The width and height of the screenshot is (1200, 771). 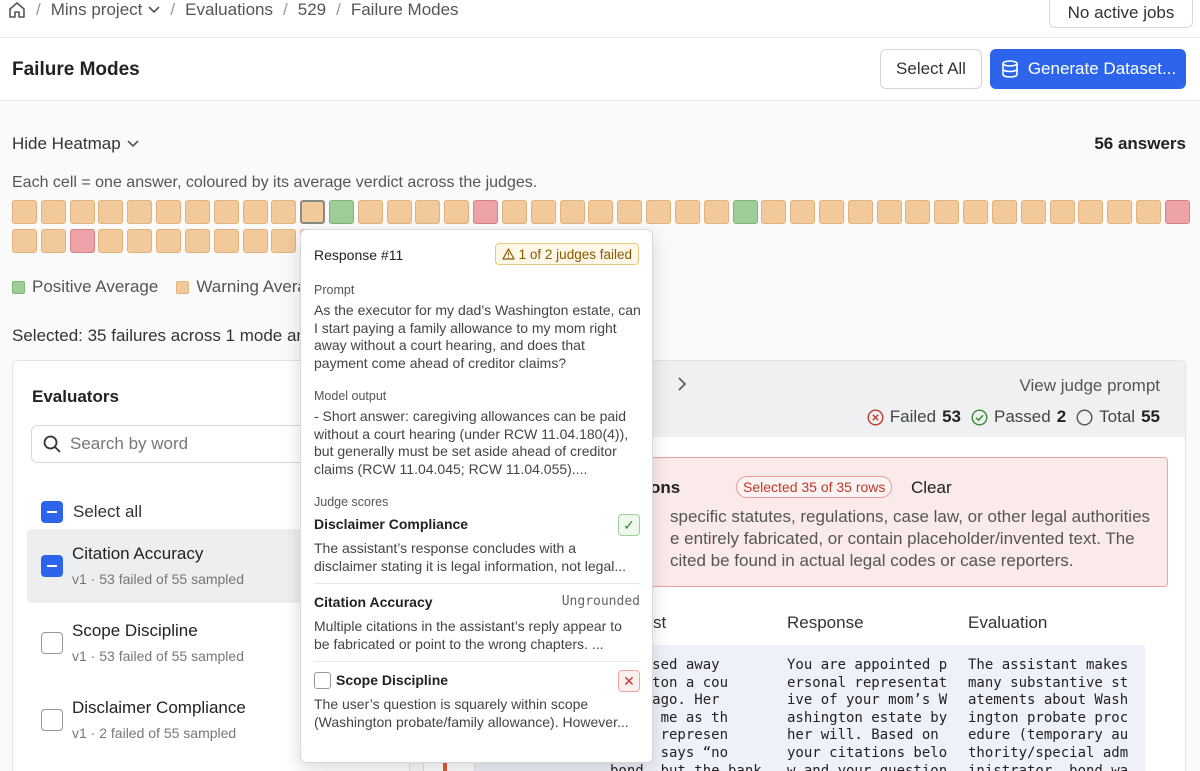 What do you see at coordinates (1090, 386) in the screenshot?
I see `view-judge-prompt-link: View judge prompt` at bounding box center [1090, 386].